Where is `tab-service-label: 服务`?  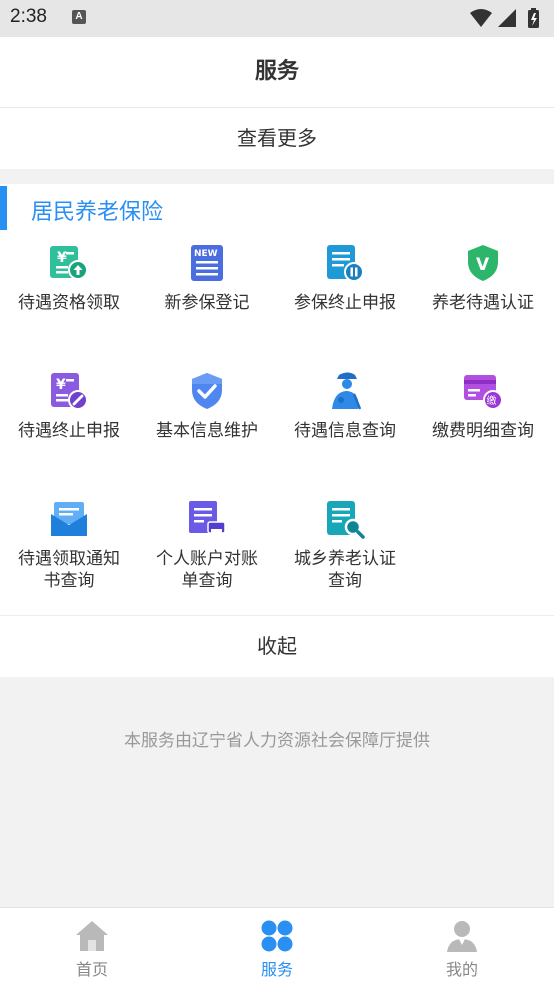 tab-service-label: 服务 is located at coordinates (276, 969).